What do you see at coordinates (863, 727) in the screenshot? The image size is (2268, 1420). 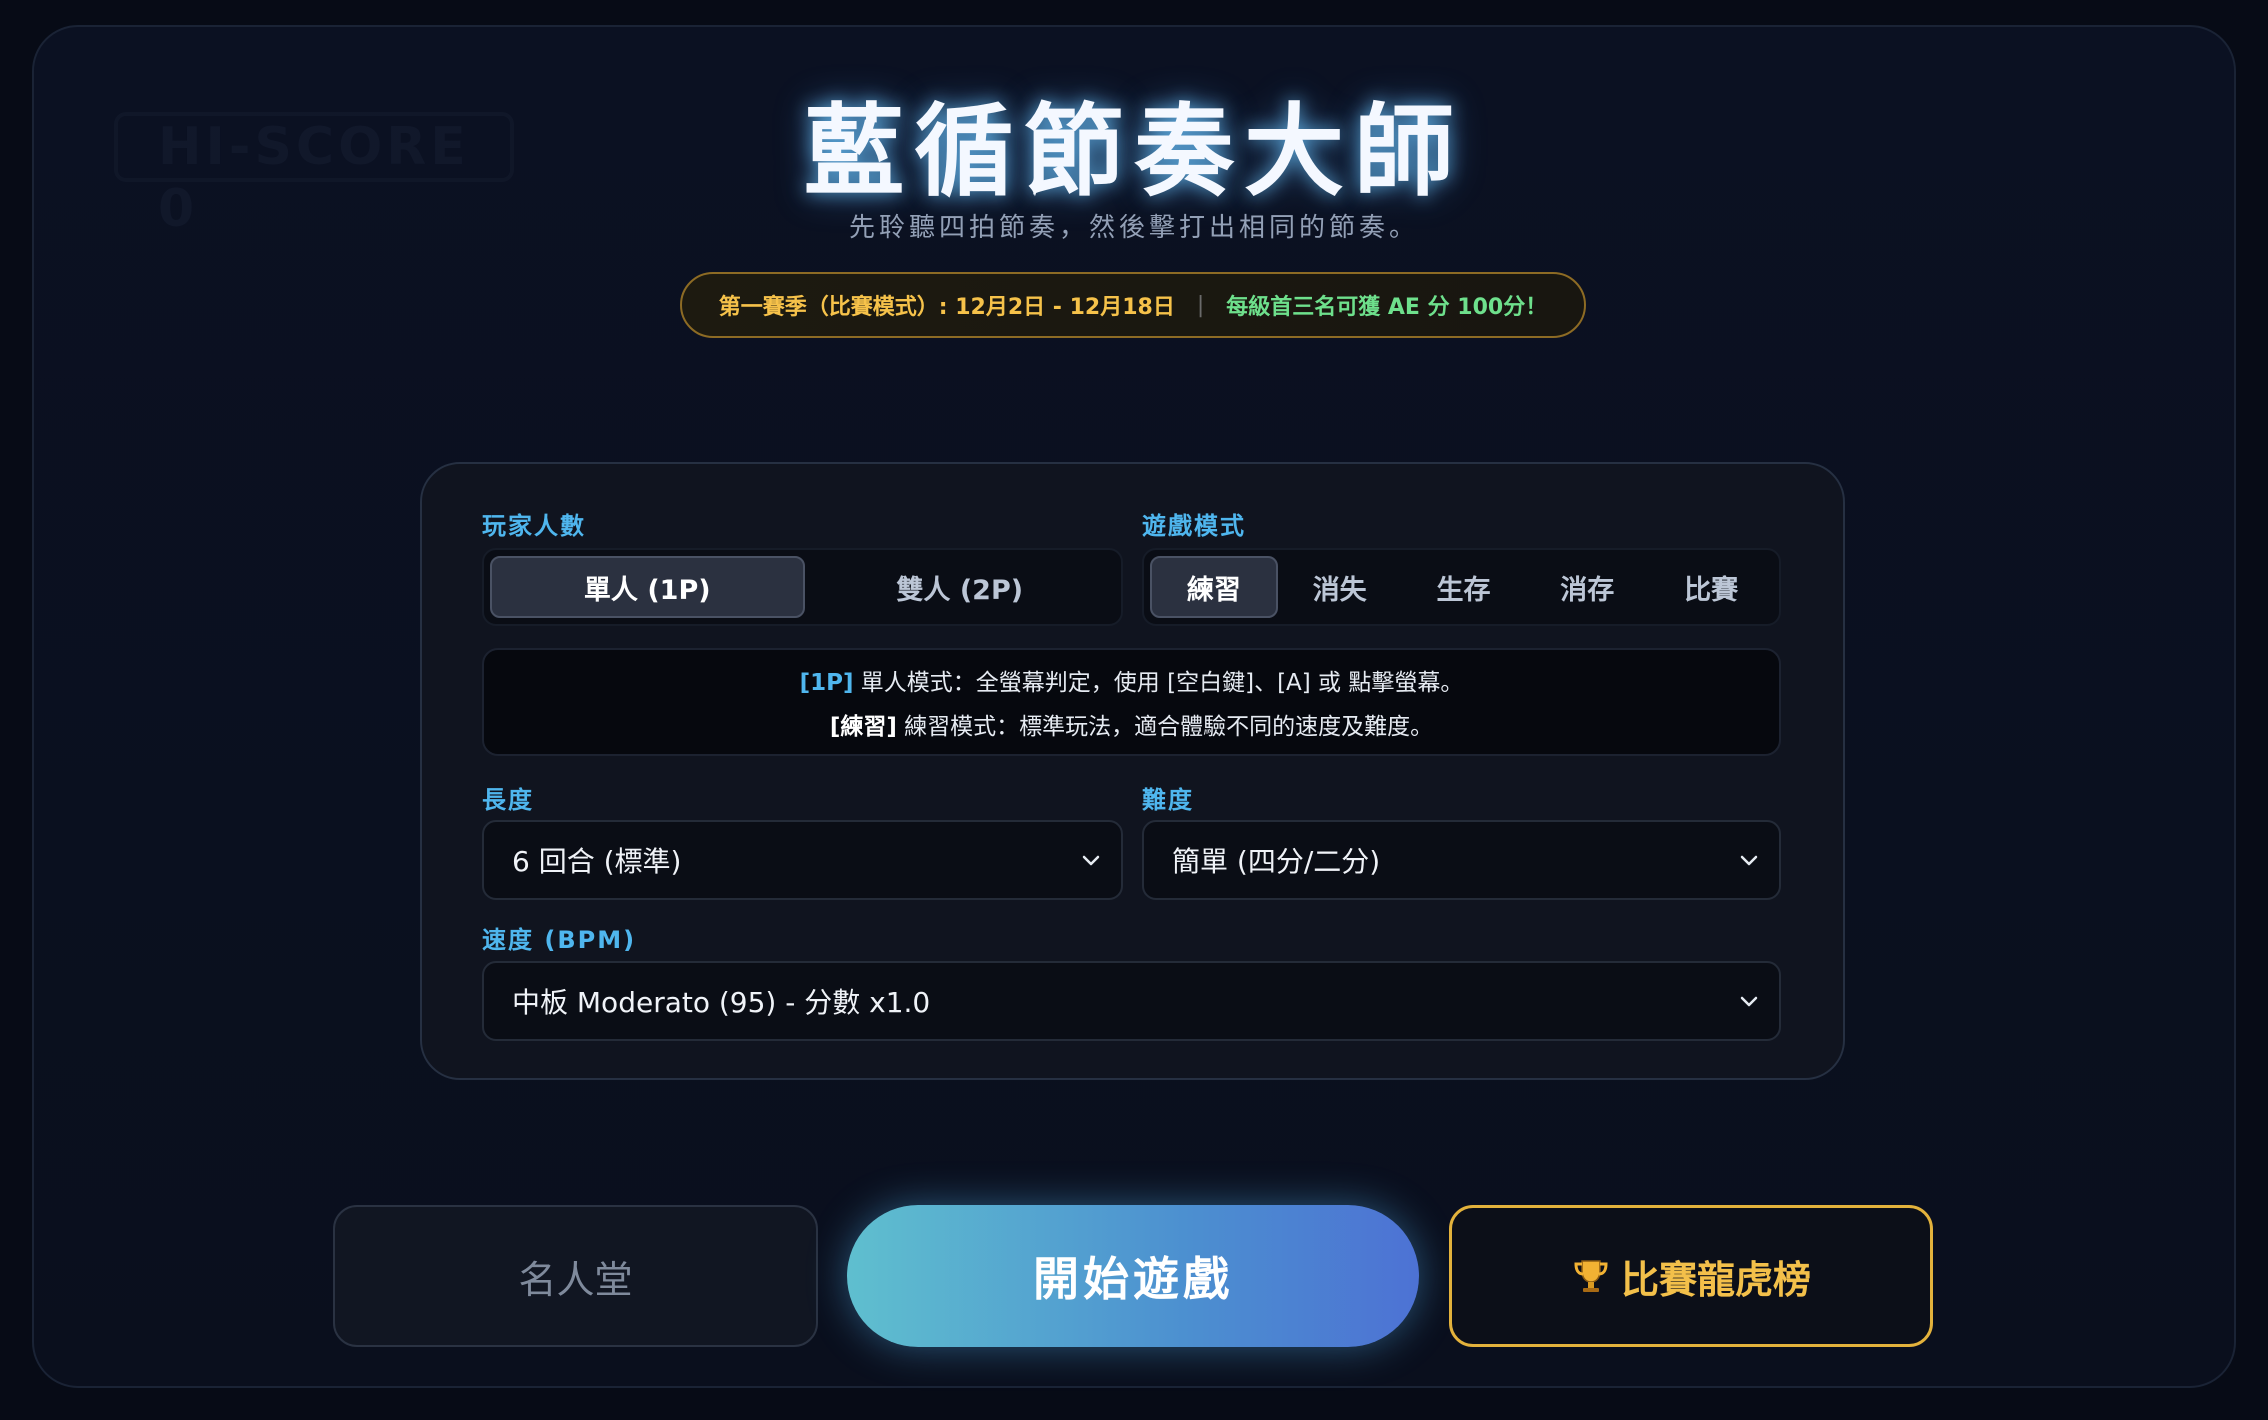 I see `info-tag-practice: [練習]` at bounding box center [863, 727].